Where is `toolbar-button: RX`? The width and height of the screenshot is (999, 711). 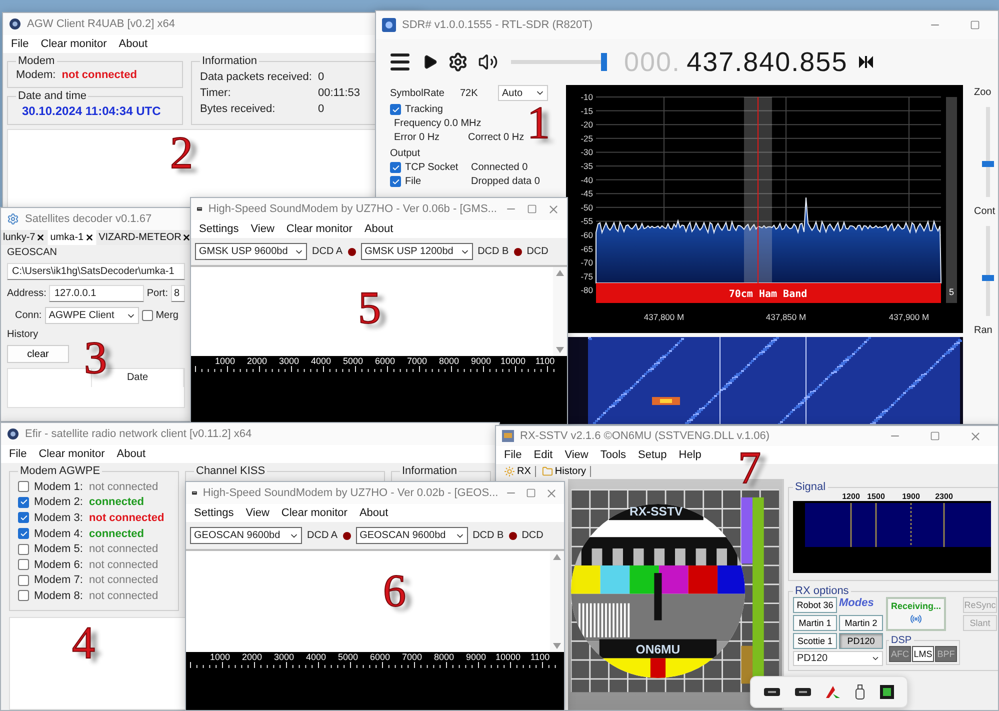 toolbar-button: RX is located at coordinates (520, 471).